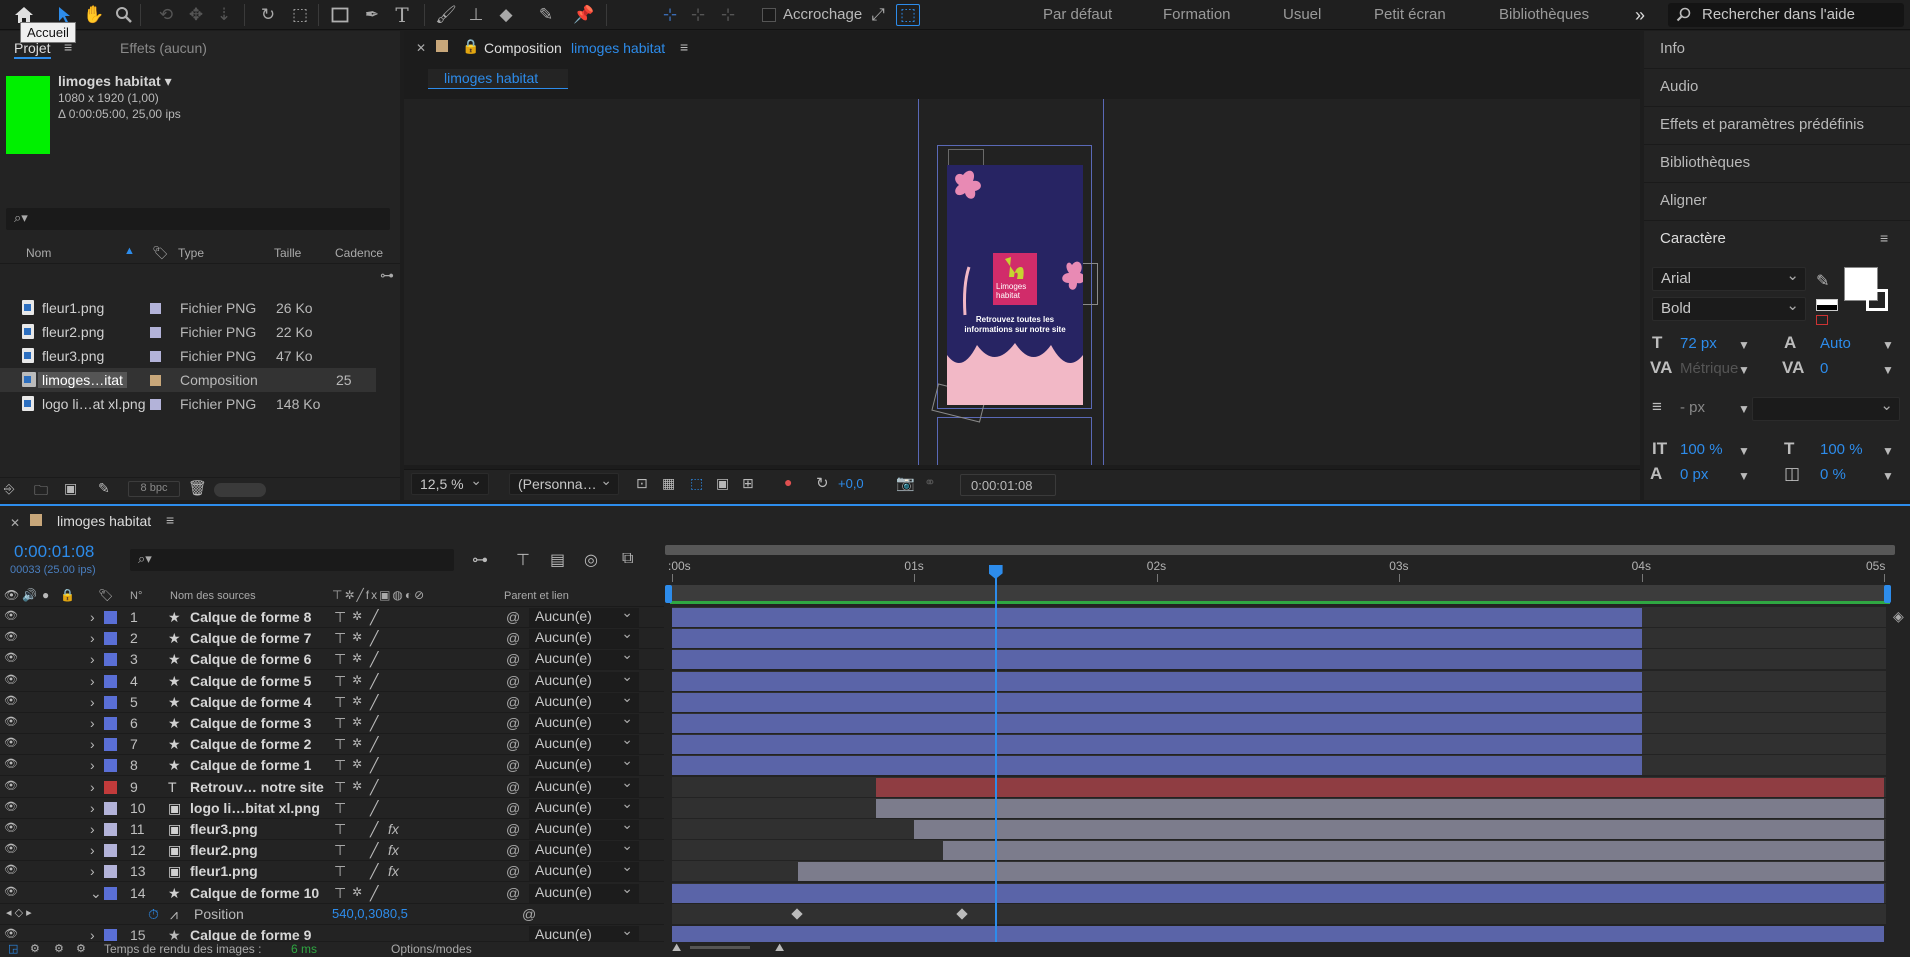 The width and height of the screenshot is (1910, 957). What do you see at coordinates (1824, 368) in the screenshot?
I see `tracking-value: 0` at bounding box center [1824, 368].